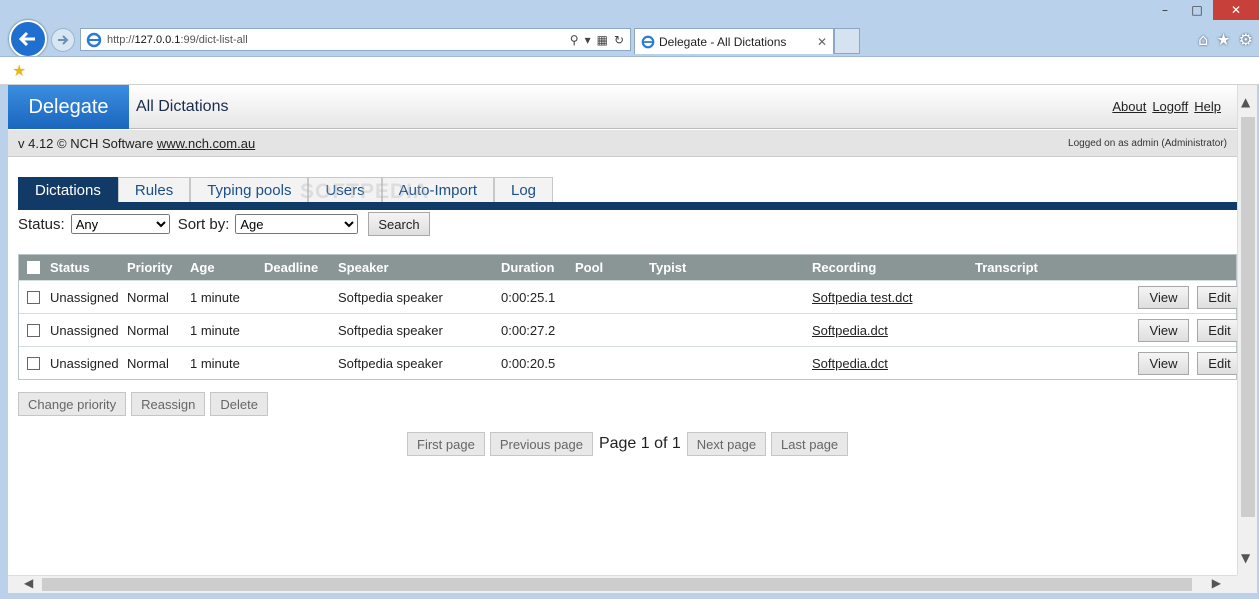 This screenshot has width=1259, height=599. I want to click on horizontal-scrollbar: ◀ ▶, so click(622, 584).